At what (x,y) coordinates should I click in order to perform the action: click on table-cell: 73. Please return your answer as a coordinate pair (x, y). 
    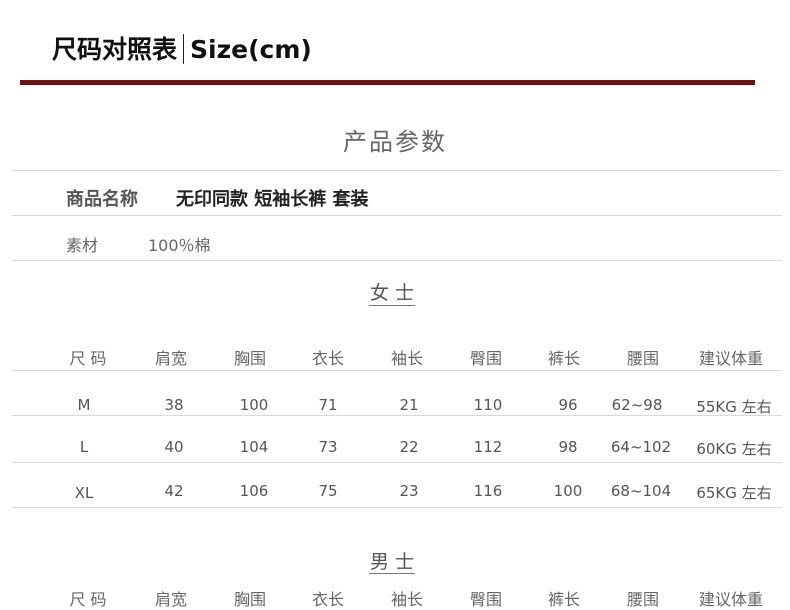
    Looking at the image, I should click on (328, 447).